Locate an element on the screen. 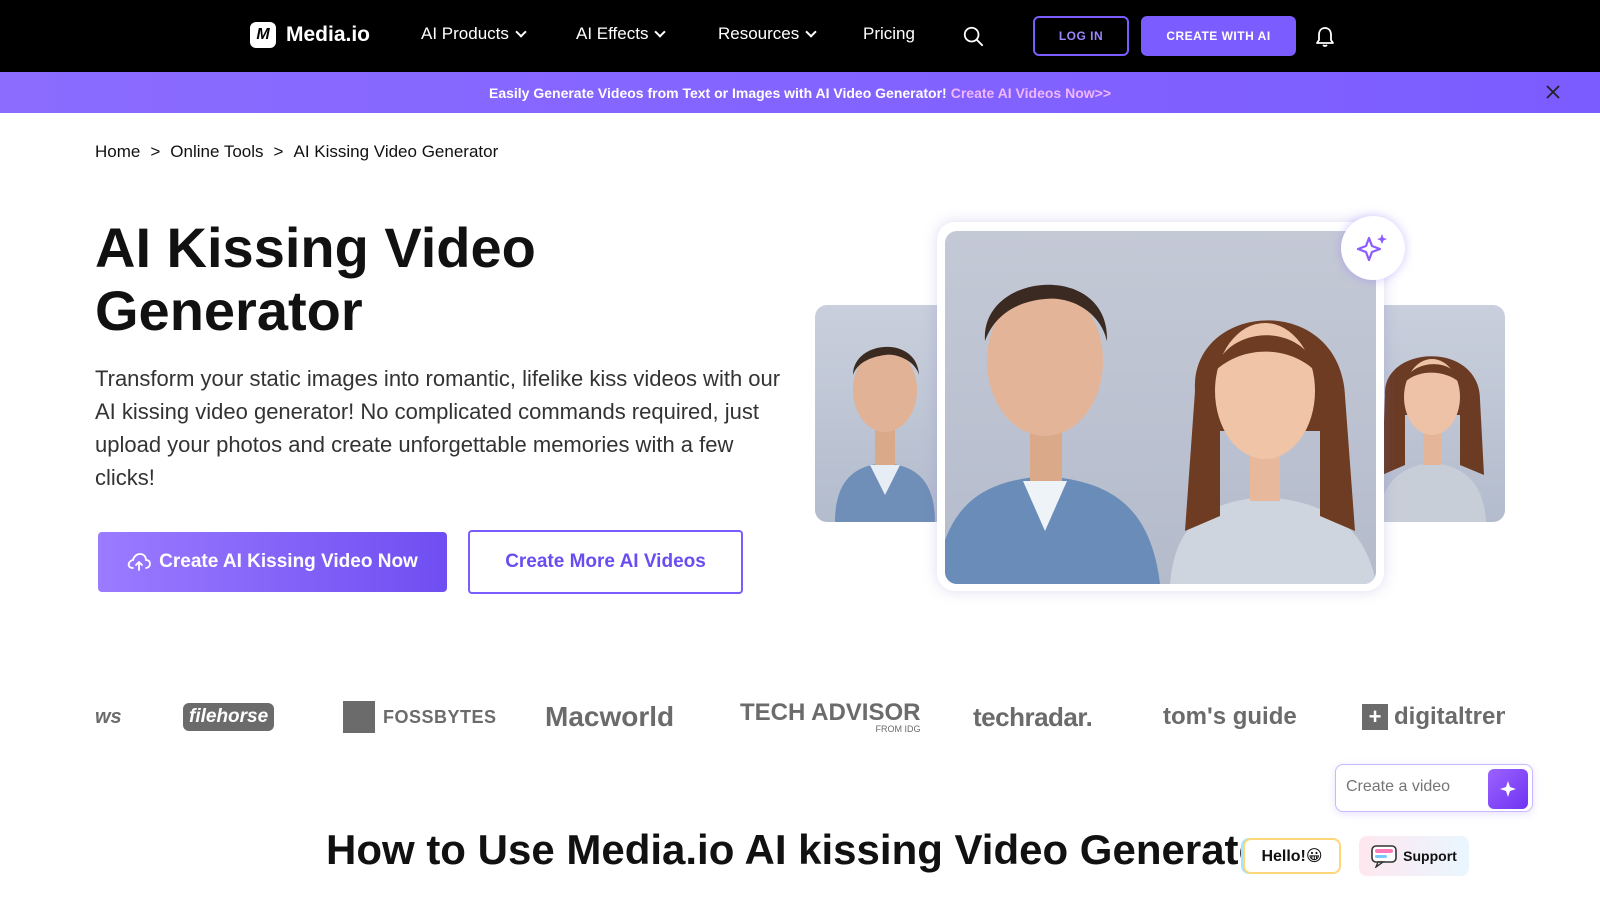  create-kissing-video-label: Create AI Kissing Video Now is located at coordinates (288, 561).